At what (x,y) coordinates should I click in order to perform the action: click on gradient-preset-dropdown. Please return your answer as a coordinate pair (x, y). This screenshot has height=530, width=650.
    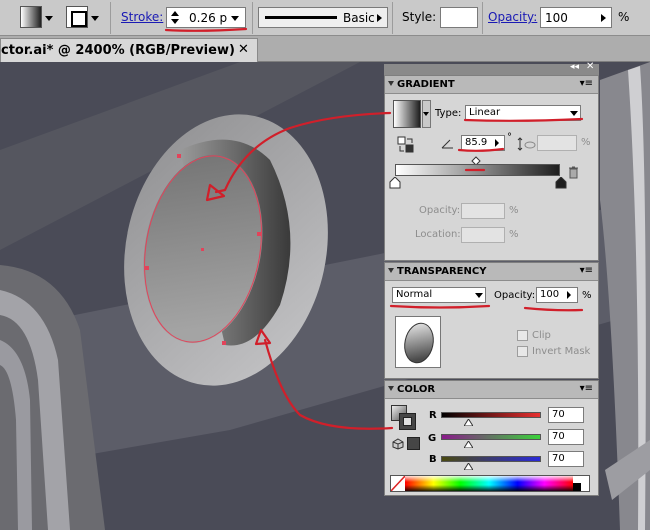
    Looking at the image, I should click on (426, 114).